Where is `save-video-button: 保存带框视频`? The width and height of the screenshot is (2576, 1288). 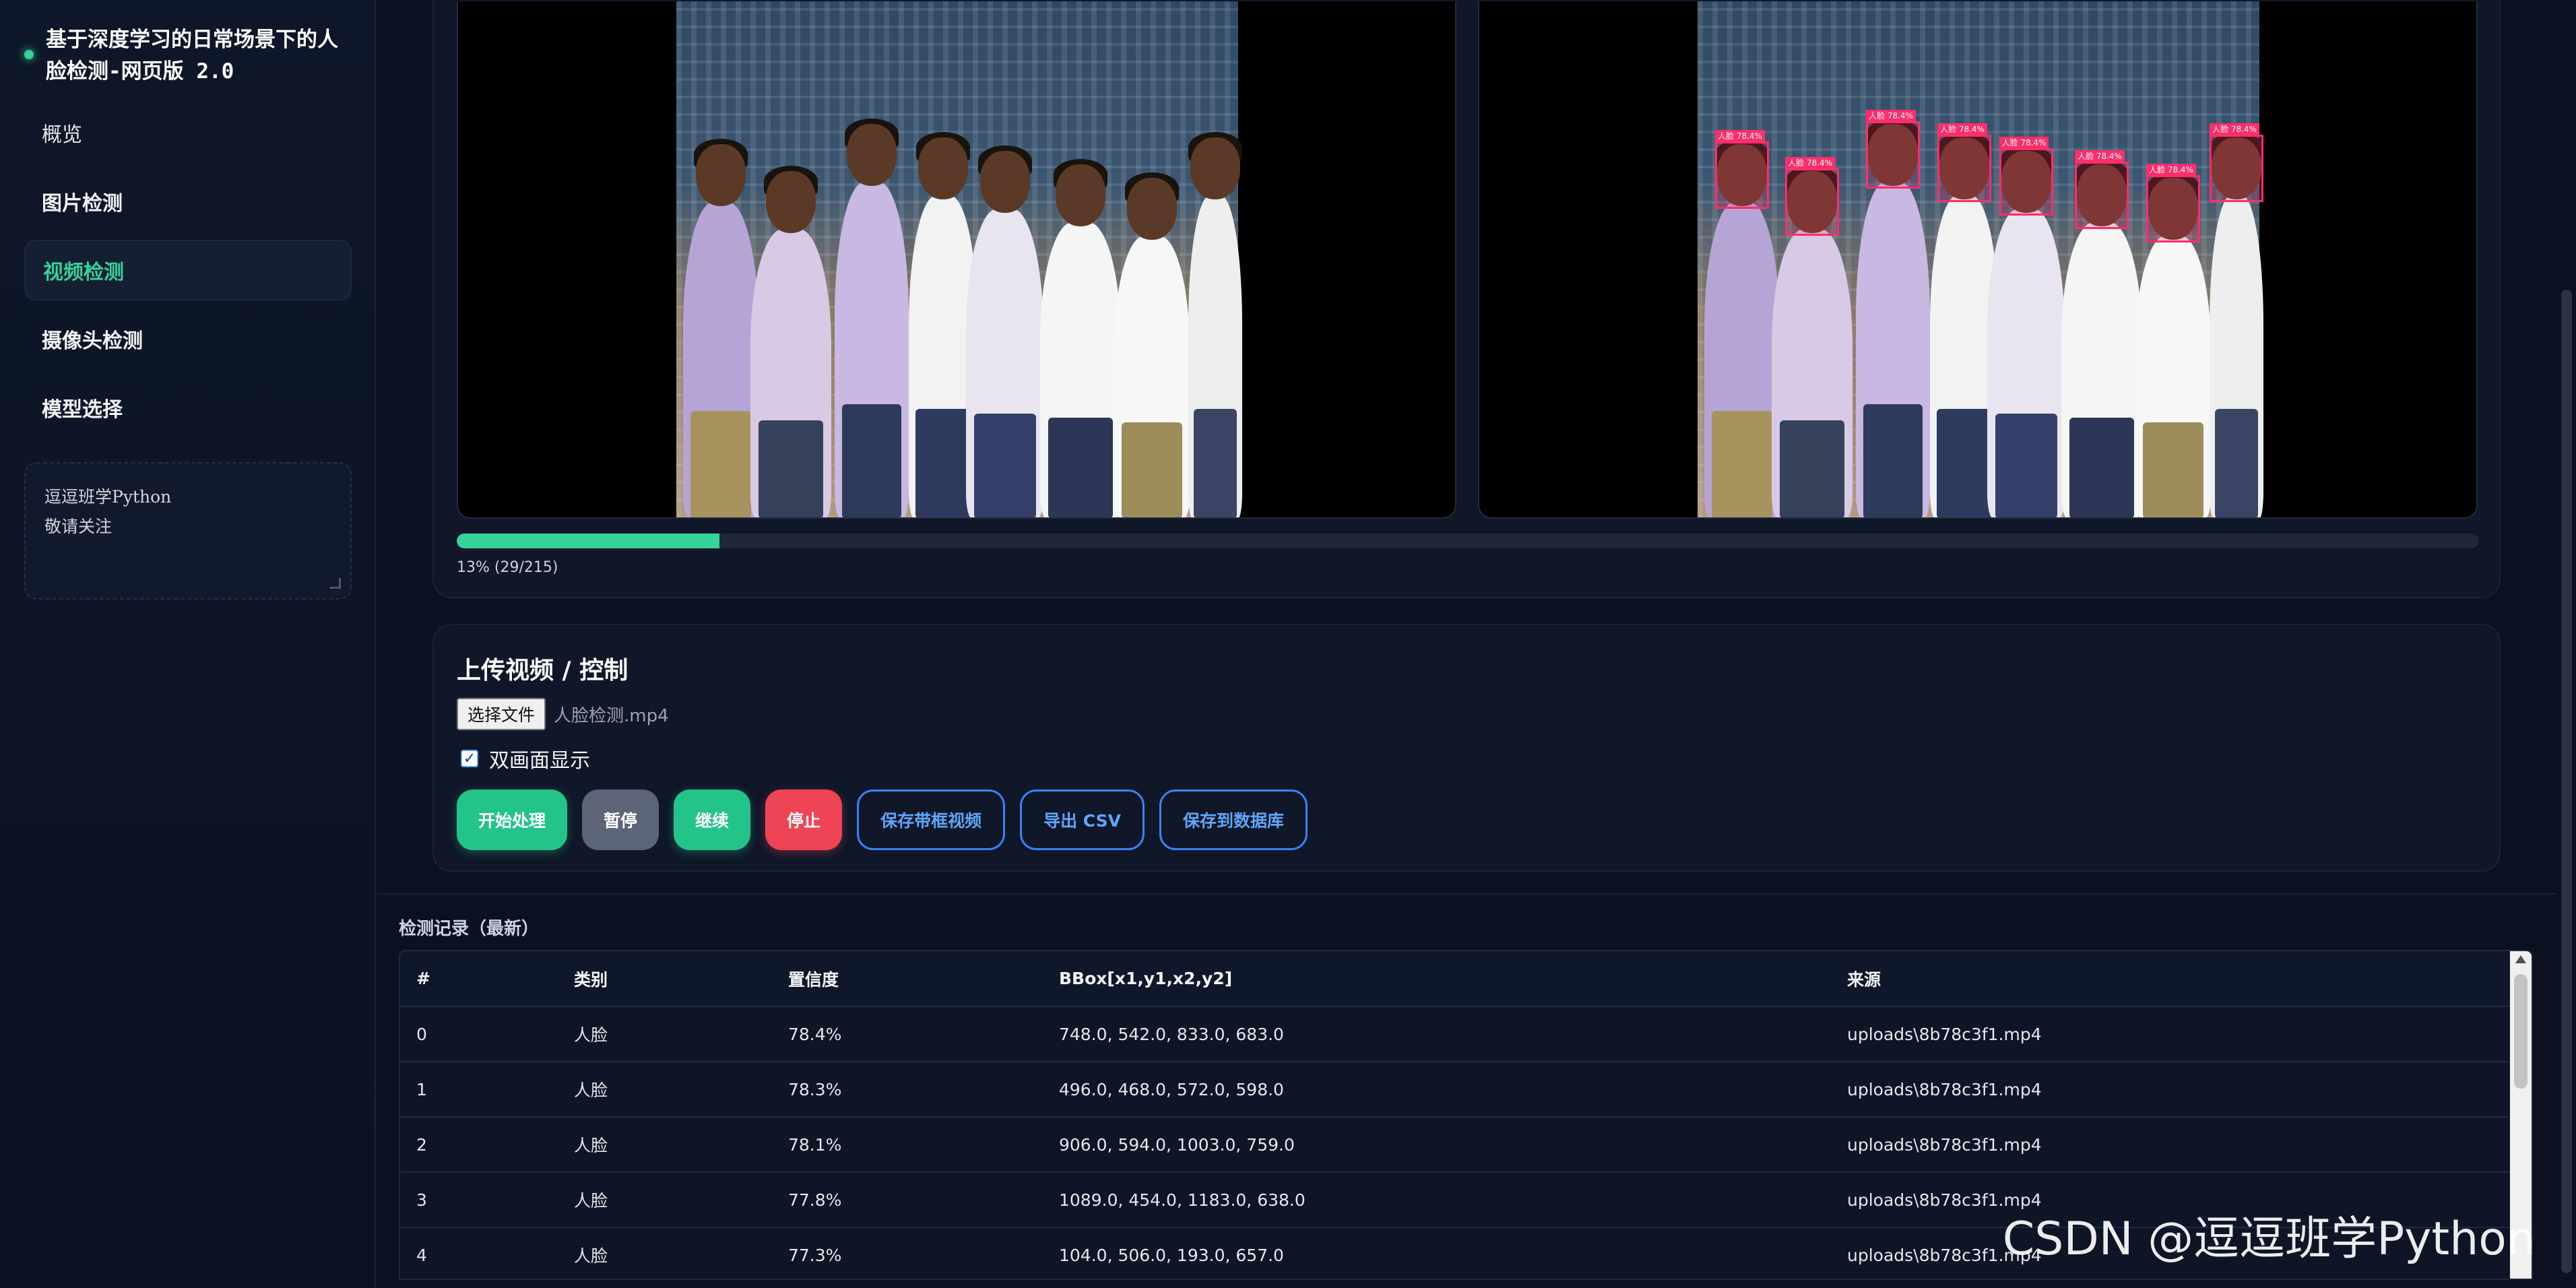
save-video-button: 保存带框视频 is located at coordinates (931, 820).